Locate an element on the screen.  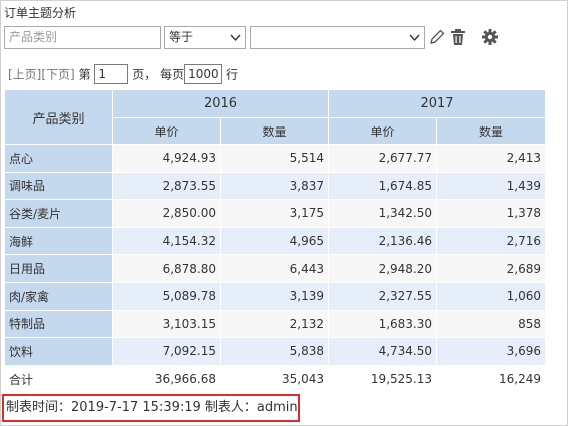
year-header: 2017 is located at coordinates (437, 103).